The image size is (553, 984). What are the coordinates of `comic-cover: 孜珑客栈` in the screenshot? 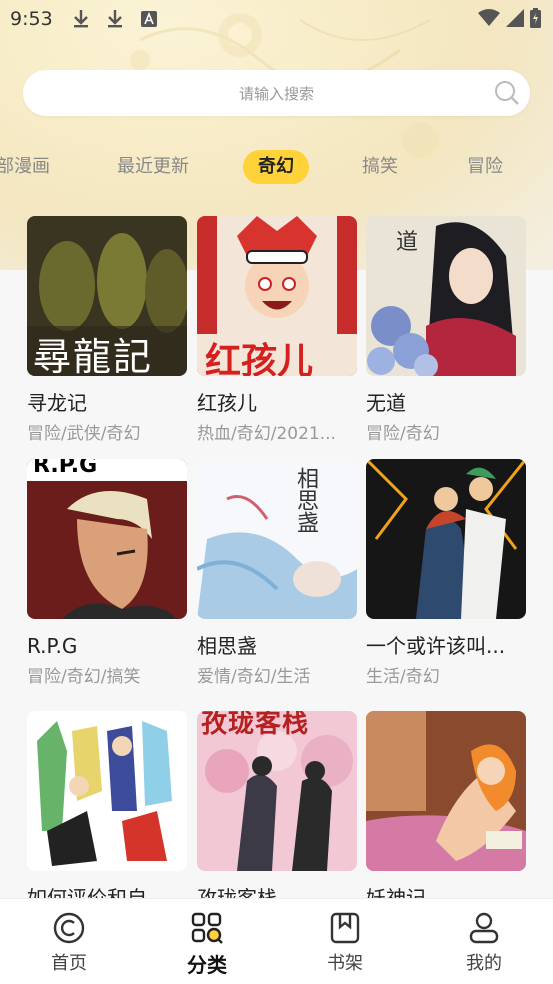 It's located at (277, 791).